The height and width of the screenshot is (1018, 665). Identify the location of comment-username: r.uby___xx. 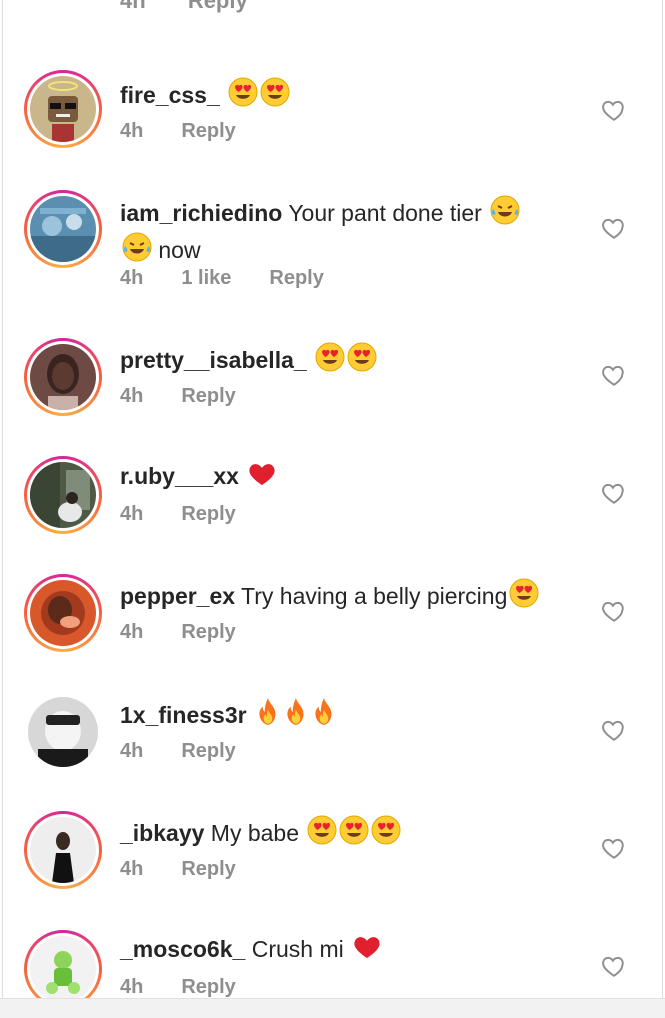
(179, 476).